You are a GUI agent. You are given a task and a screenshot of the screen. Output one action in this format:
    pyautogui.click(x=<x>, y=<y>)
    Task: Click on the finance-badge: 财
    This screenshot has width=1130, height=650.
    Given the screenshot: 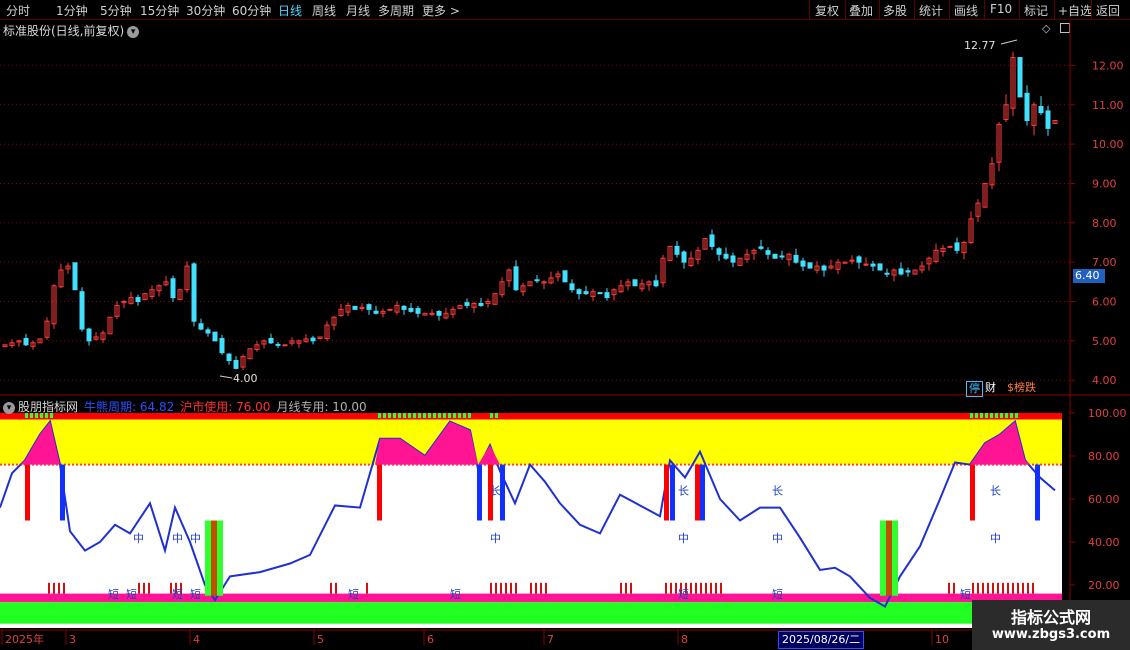 What is the action you would take?
    pyautogui.click(x=990, y=388)
    